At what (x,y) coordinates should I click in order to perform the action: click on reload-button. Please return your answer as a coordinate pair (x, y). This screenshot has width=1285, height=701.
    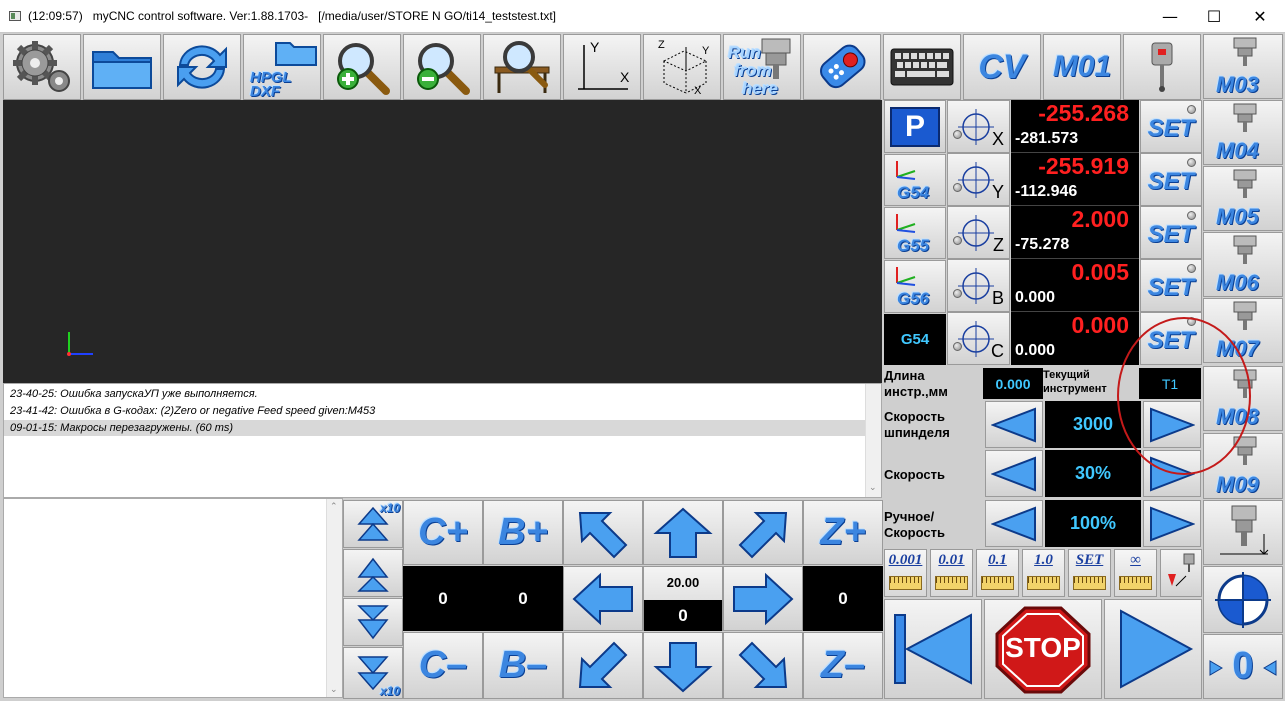
    Looking at the image, I should click on (202, 67).